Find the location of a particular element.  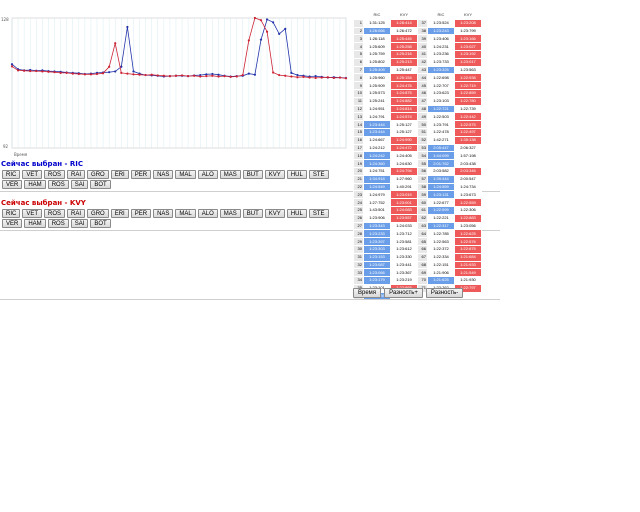

lap-time-kvy: 1:25:445 is located at coordinates (404, 39).